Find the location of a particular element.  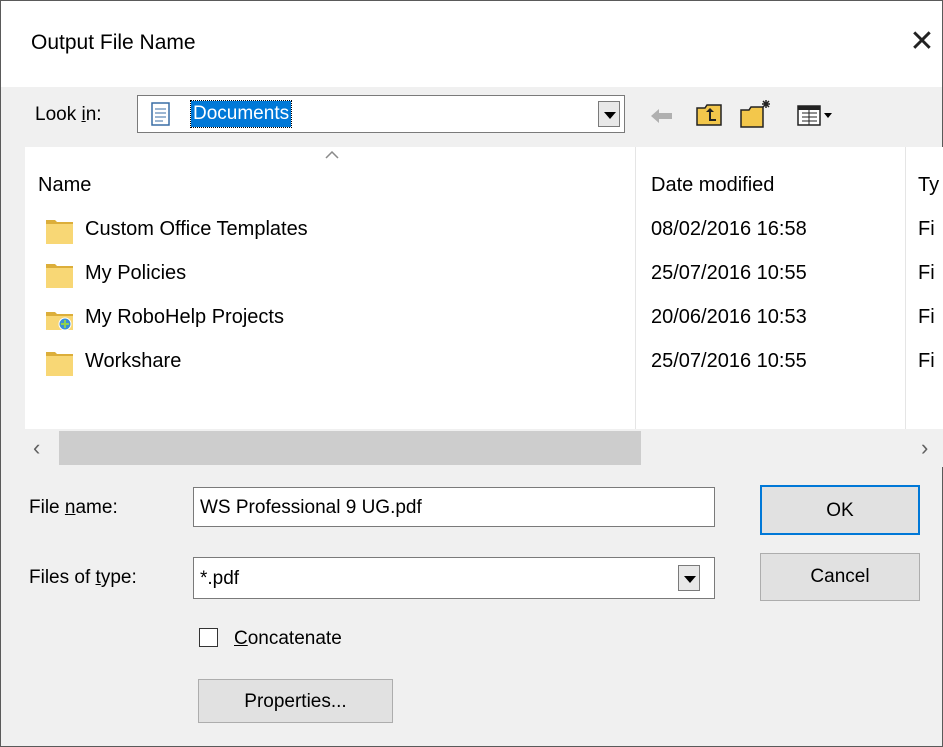

scrollbar-thumb is located at coordinates (350, 448).